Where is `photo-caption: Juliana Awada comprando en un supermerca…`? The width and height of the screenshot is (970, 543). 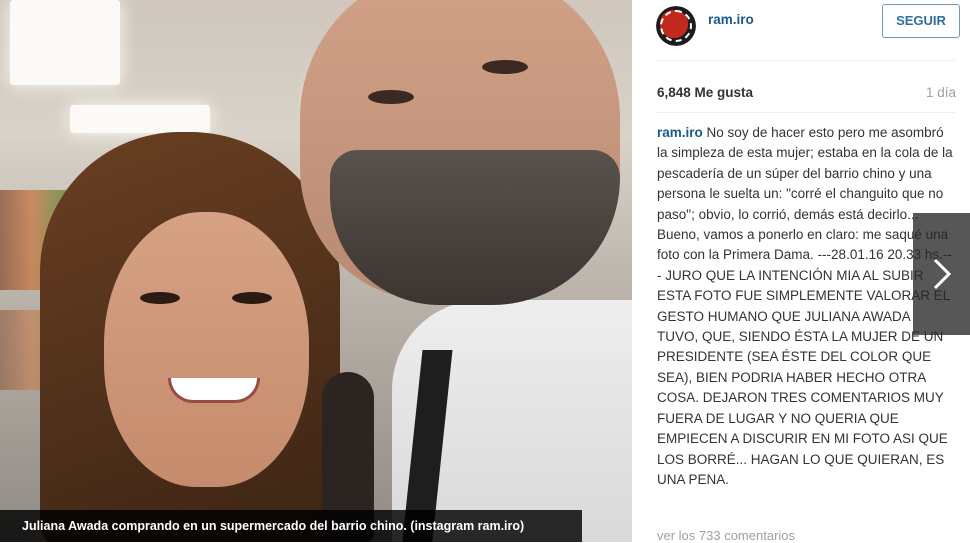
photo-caption: Juliana Awada comprando en un supermerca… is located at coordinates (291, 526).